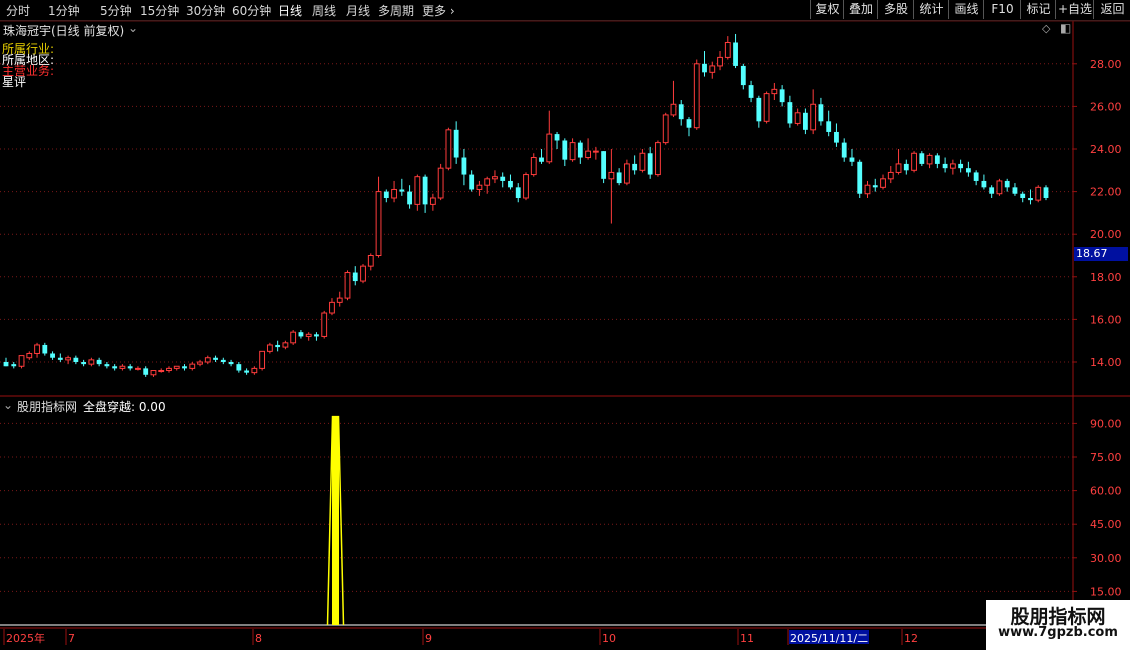 This screenshot has width=1130, height=650. What do you see at coordinates (1106, 558) in the screenshot?
I see `indicator-tick-label: 30.00` at bounding box center [1106, 558].